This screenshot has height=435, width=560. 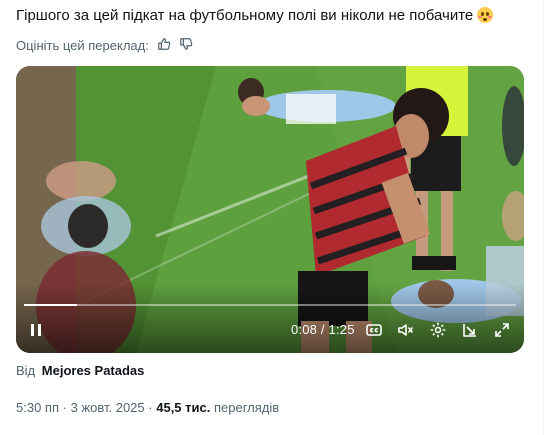 What do you see at coordinates (183, 407) in the screenshot?
I see `views-count: 45,5 тис.` at bounding box center [183, 407].